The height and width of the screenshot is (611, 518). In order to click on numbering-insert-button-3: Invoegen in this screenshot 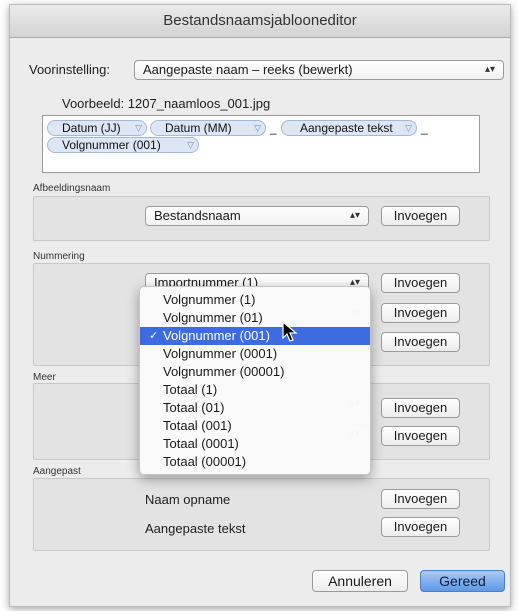, I will do `click(420, 342)`.